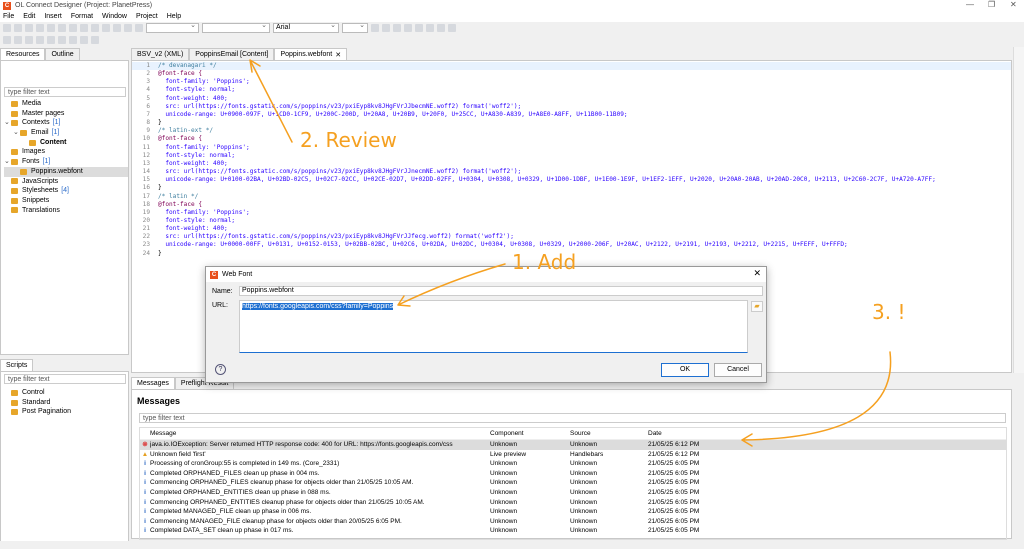 The image size is (1024, 549). What do you see at coordinates (816, 399) in the screenshot?
I see `arrow-error` at bounding box center [816, 399].